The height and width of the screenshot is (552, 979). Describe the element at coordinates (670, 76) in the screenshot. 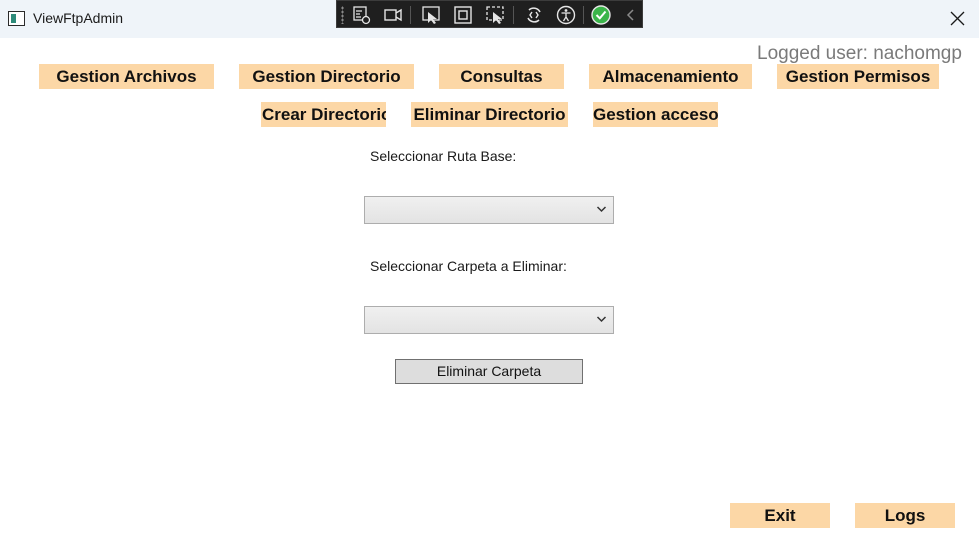

I see `nav-almacenamiento-button: Almacenamiento` at that location.